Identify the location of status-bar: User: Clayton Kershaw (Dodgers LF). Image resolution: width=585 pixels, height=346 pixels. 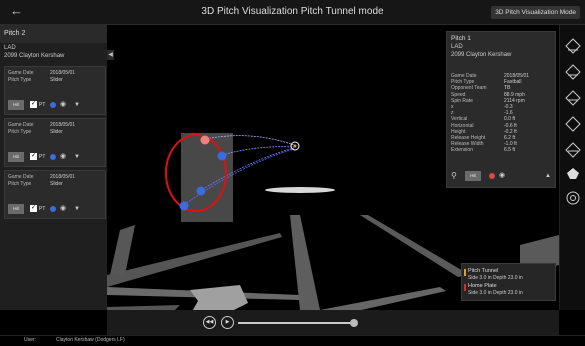
(292, 340).